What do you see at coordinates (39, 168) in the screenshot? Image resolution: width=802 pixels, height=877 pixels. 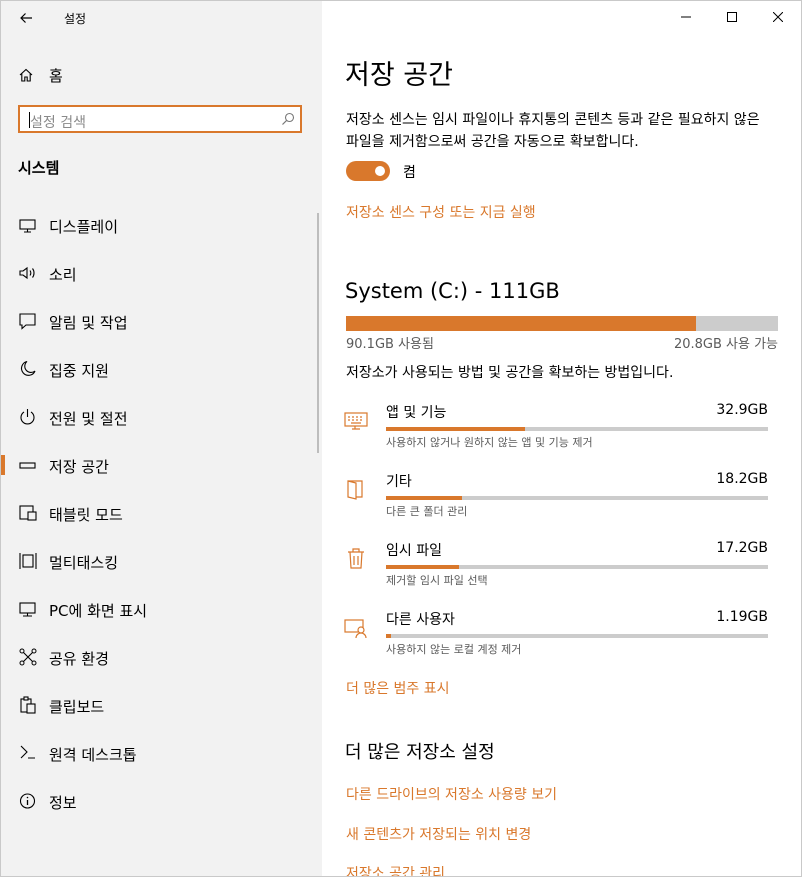 I see `section-title: 시스템` at bounding box center [39, 168].